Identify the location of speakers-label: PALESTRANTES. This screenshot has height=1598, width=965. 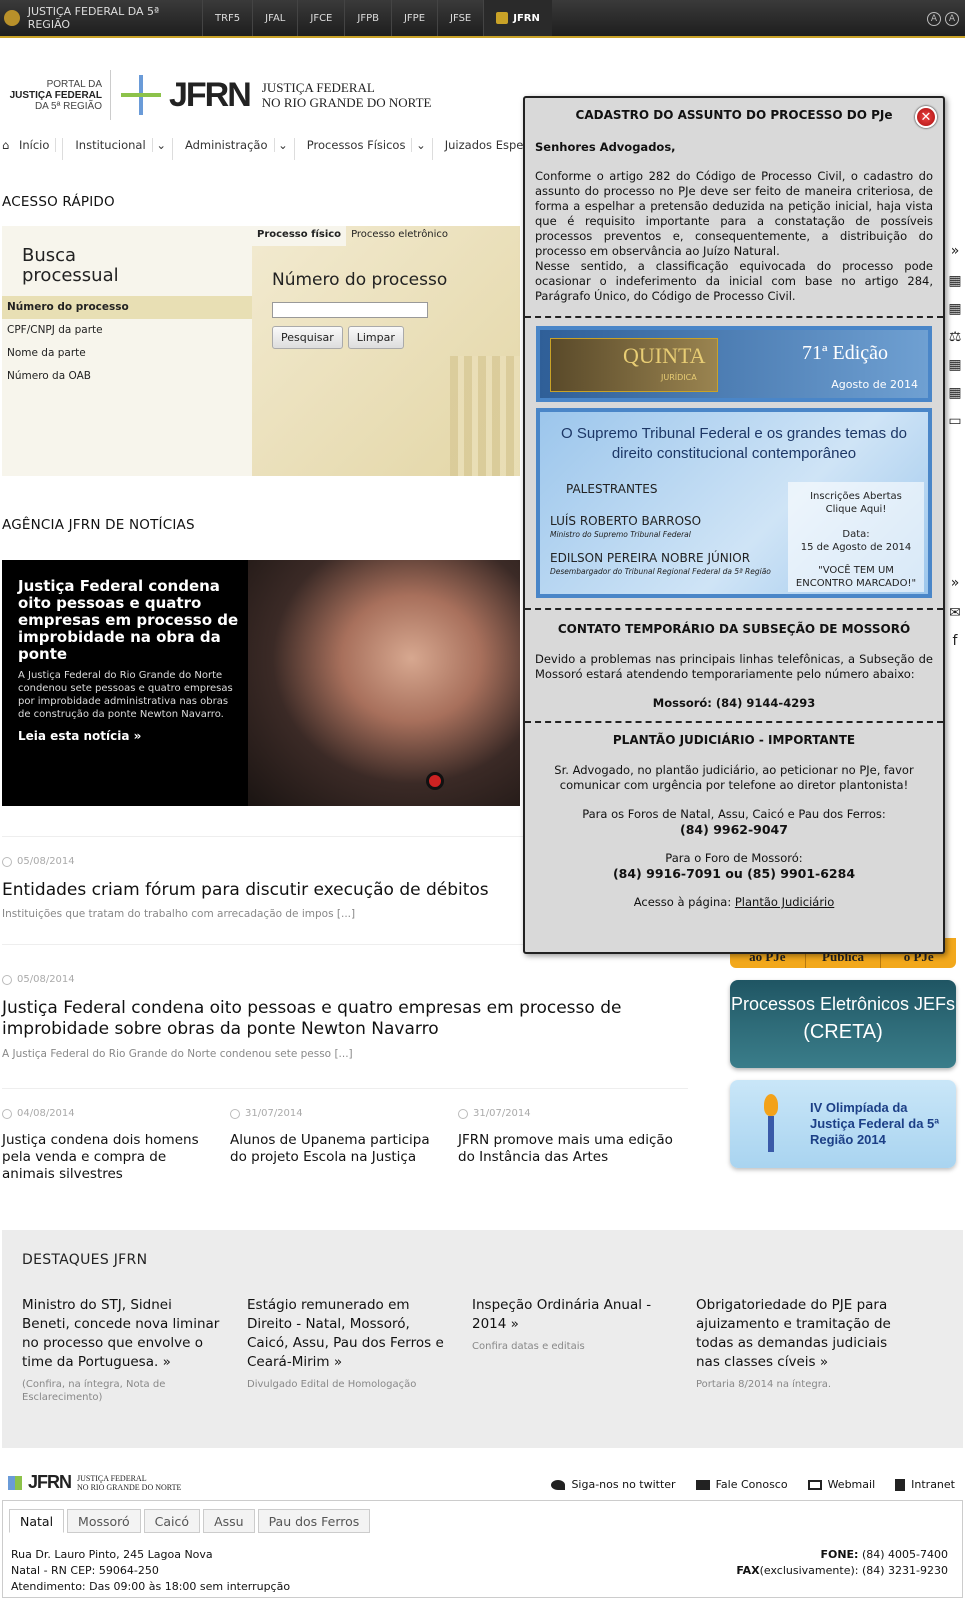
(612, 489).